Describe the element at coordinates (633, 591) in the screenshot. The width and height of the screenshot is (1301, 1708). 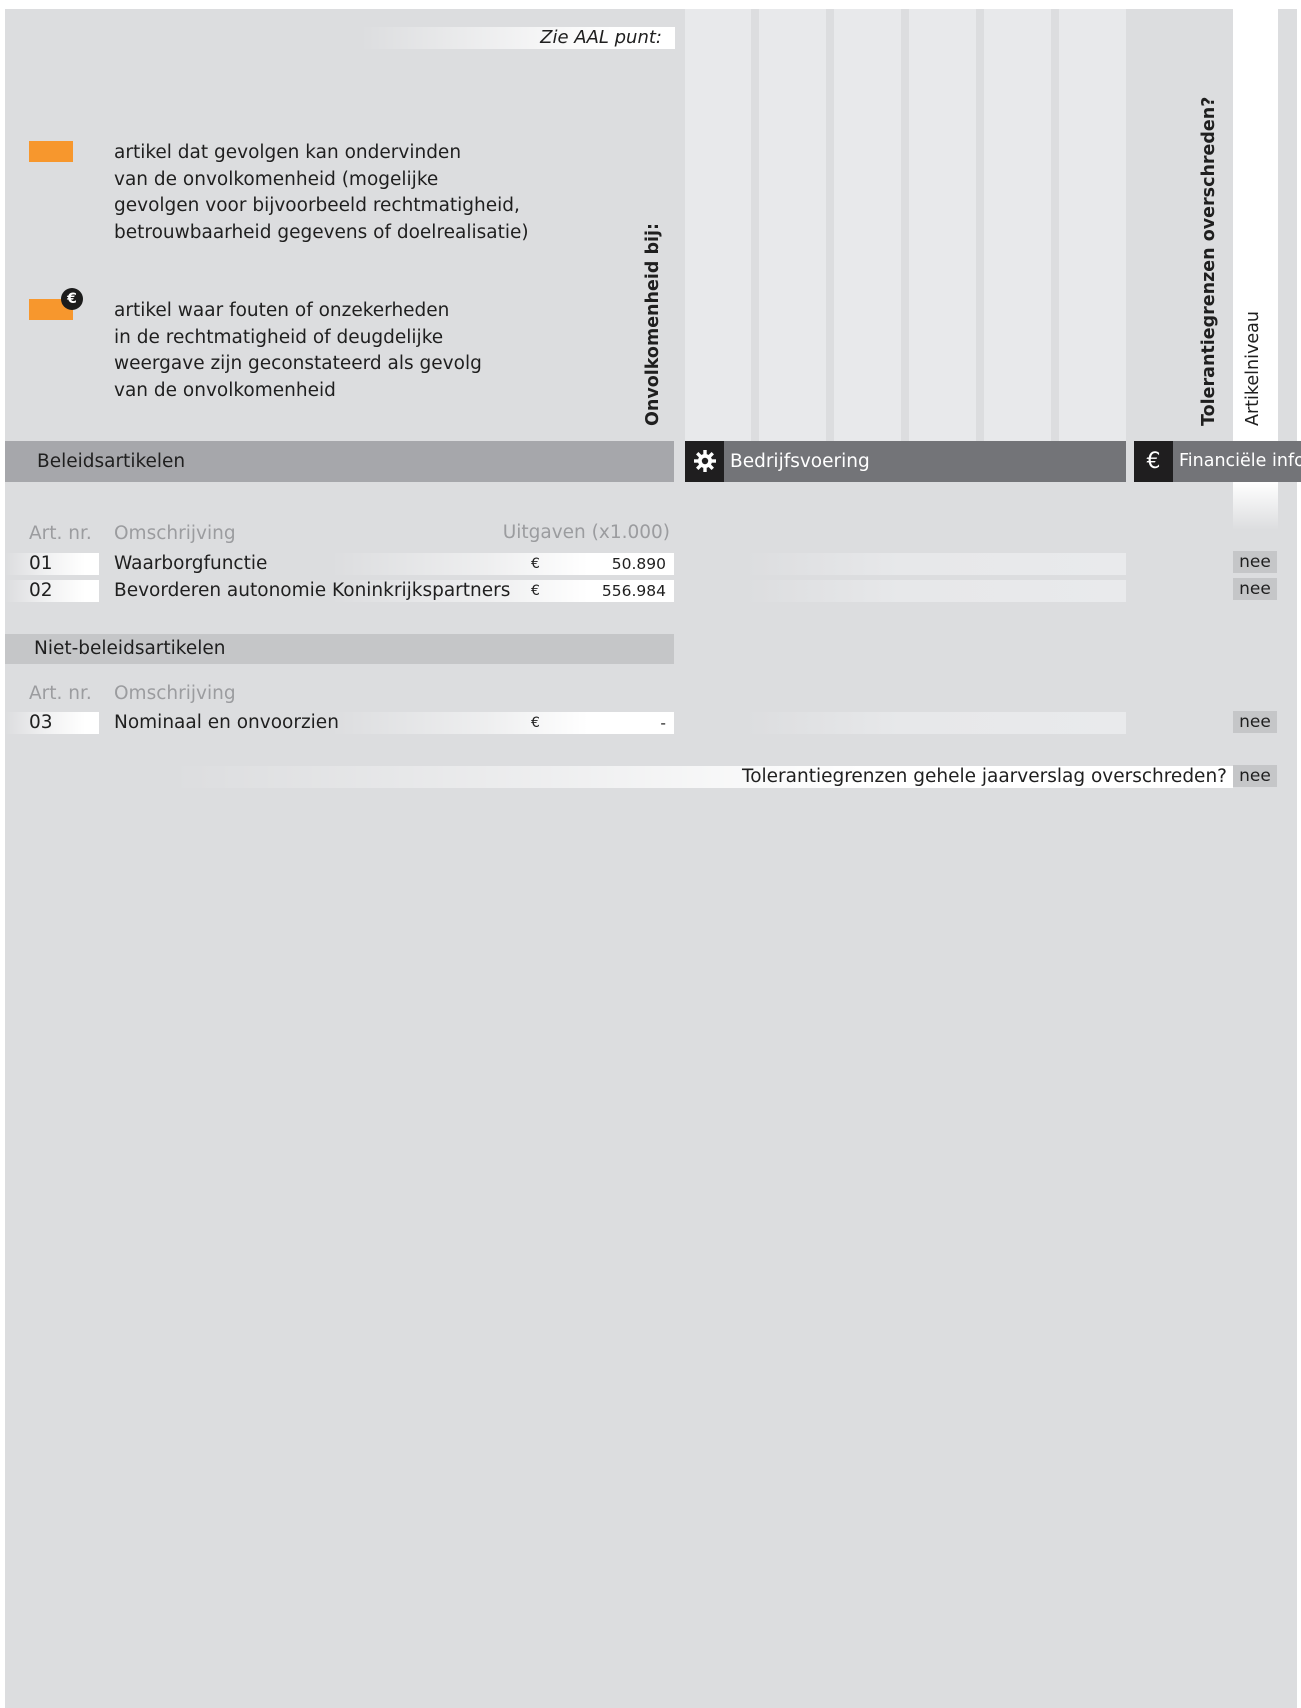
I see `row-amount: 556.984` at that location.